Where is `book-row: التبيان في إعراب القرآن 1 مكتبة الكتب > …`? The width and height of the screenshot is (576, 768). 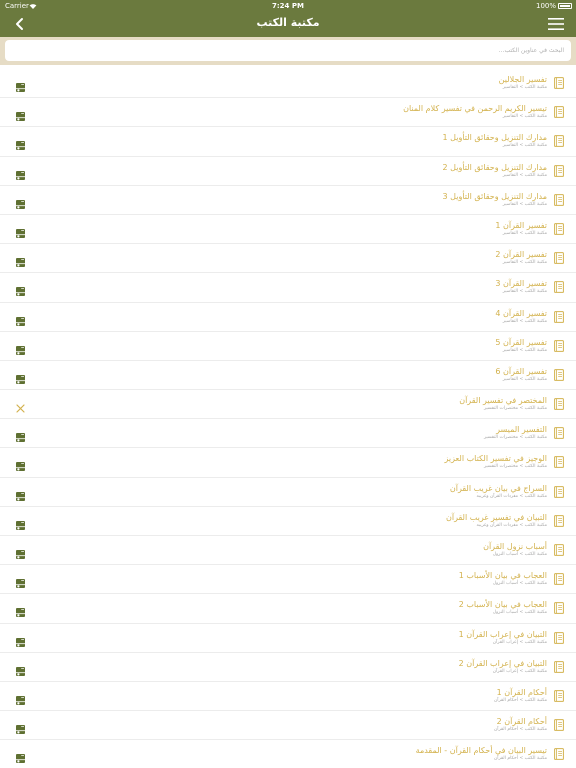 book-row: التبيان في إعراب القرآن 1 مكتبة الكتب > … is located at coordinates (288, 638).